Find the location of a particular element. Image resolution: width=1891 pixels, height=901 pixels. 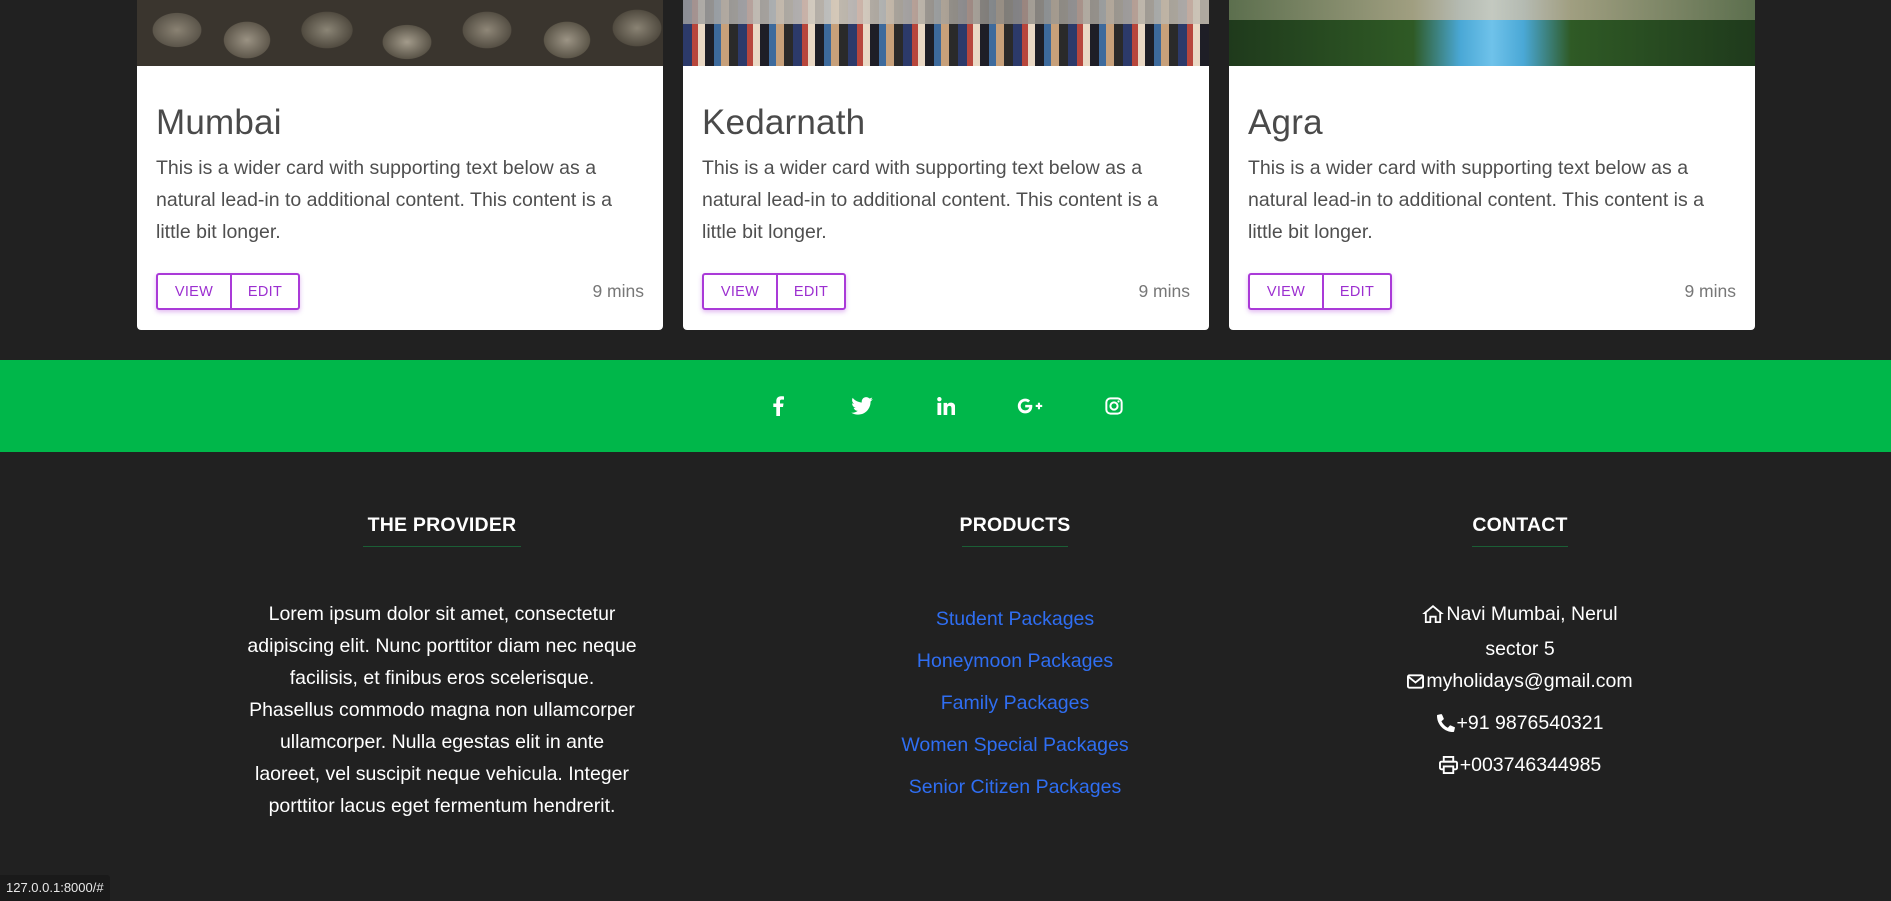

home-icon is located at coordinates (1433, 614).